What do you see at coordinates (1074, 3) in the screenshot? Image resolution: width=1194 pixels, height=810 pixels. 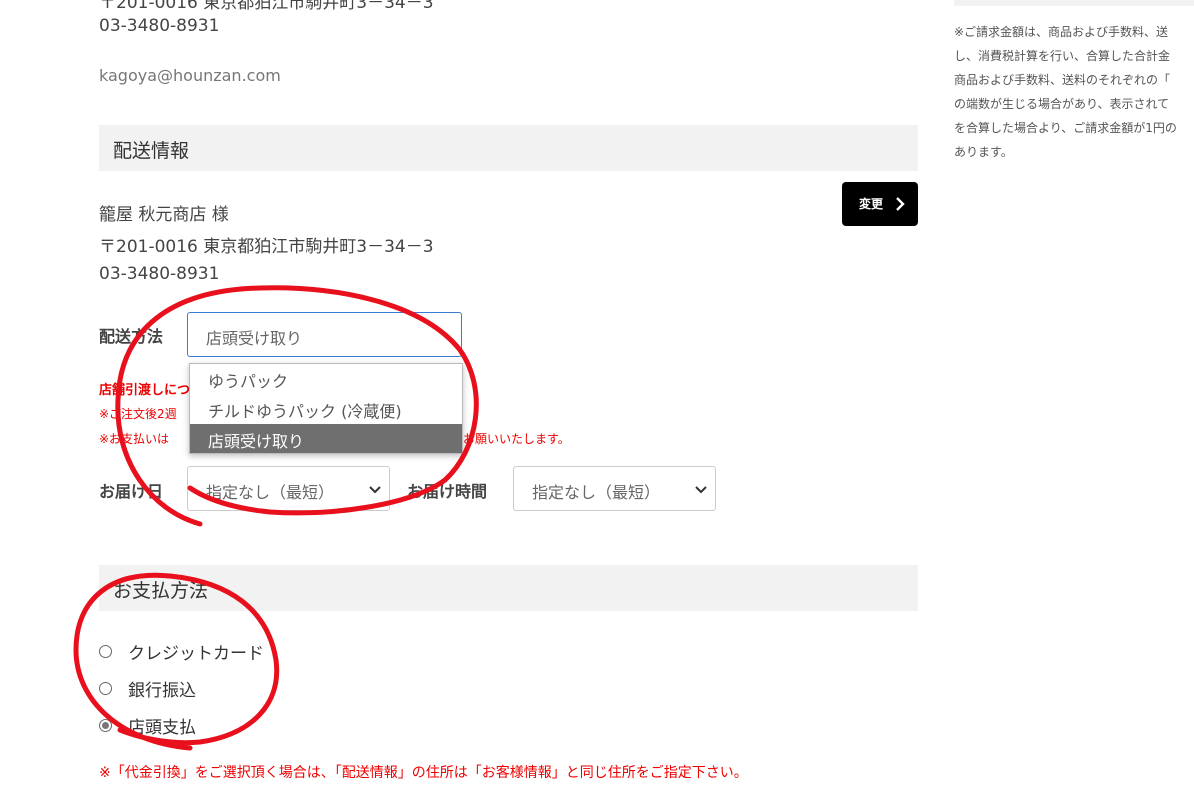 I see `sidebar-box` at bounding box center [1074, 3].